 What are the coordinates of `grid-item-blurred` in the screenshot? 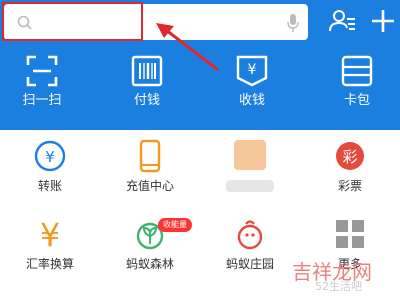 It's located at (250, 173).